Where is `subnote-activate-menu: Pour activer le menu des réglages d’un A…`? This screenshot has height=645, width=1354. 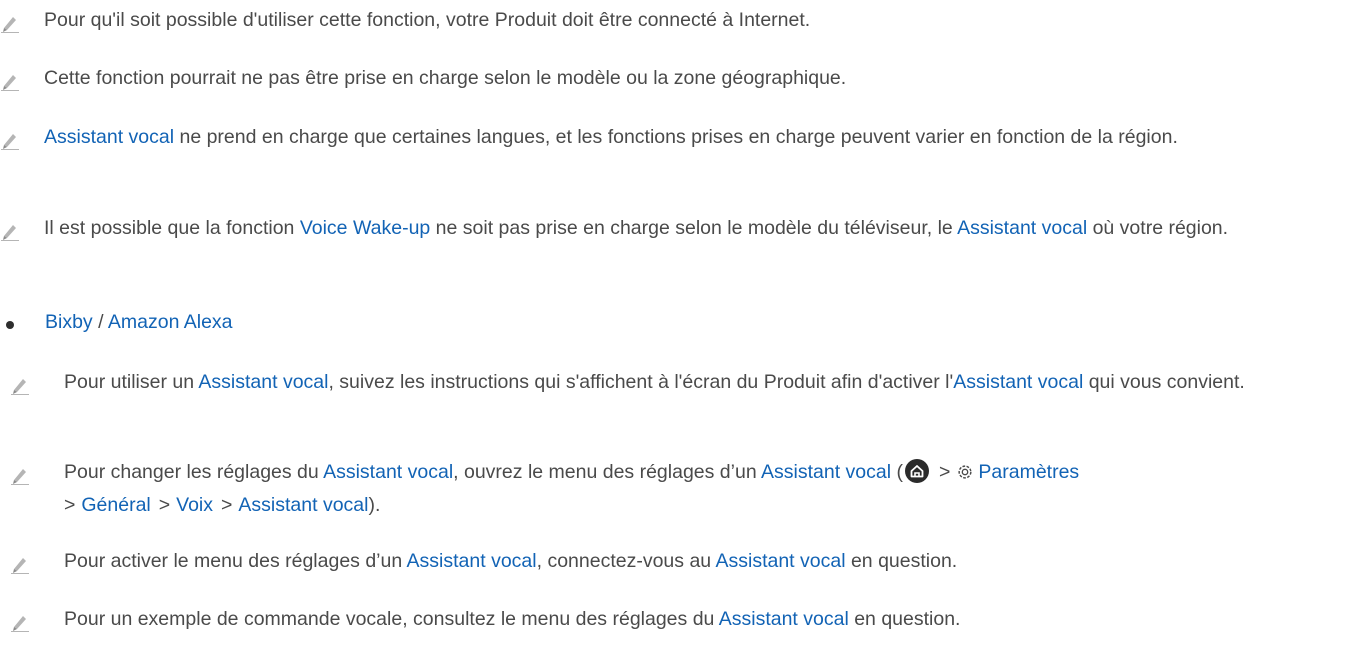 subnote-activate-menu: Pour activer le menu des réglages d’un A… is located at coordinates (677, 561).